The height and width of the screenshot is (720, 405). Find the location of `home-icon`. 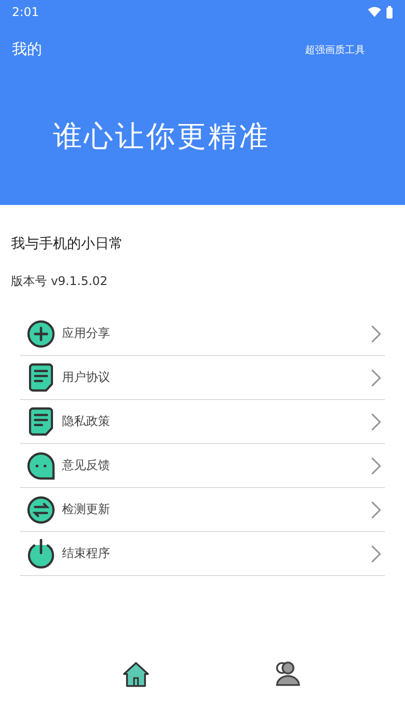

home-icon is located at coordinates (135, 674).